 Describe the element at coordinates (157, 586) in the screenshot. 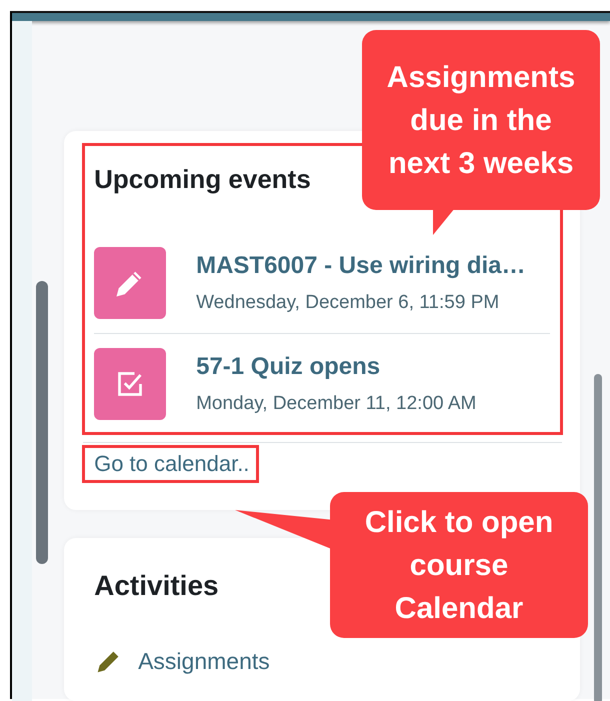

I see `card-heading: Activities` at that location.